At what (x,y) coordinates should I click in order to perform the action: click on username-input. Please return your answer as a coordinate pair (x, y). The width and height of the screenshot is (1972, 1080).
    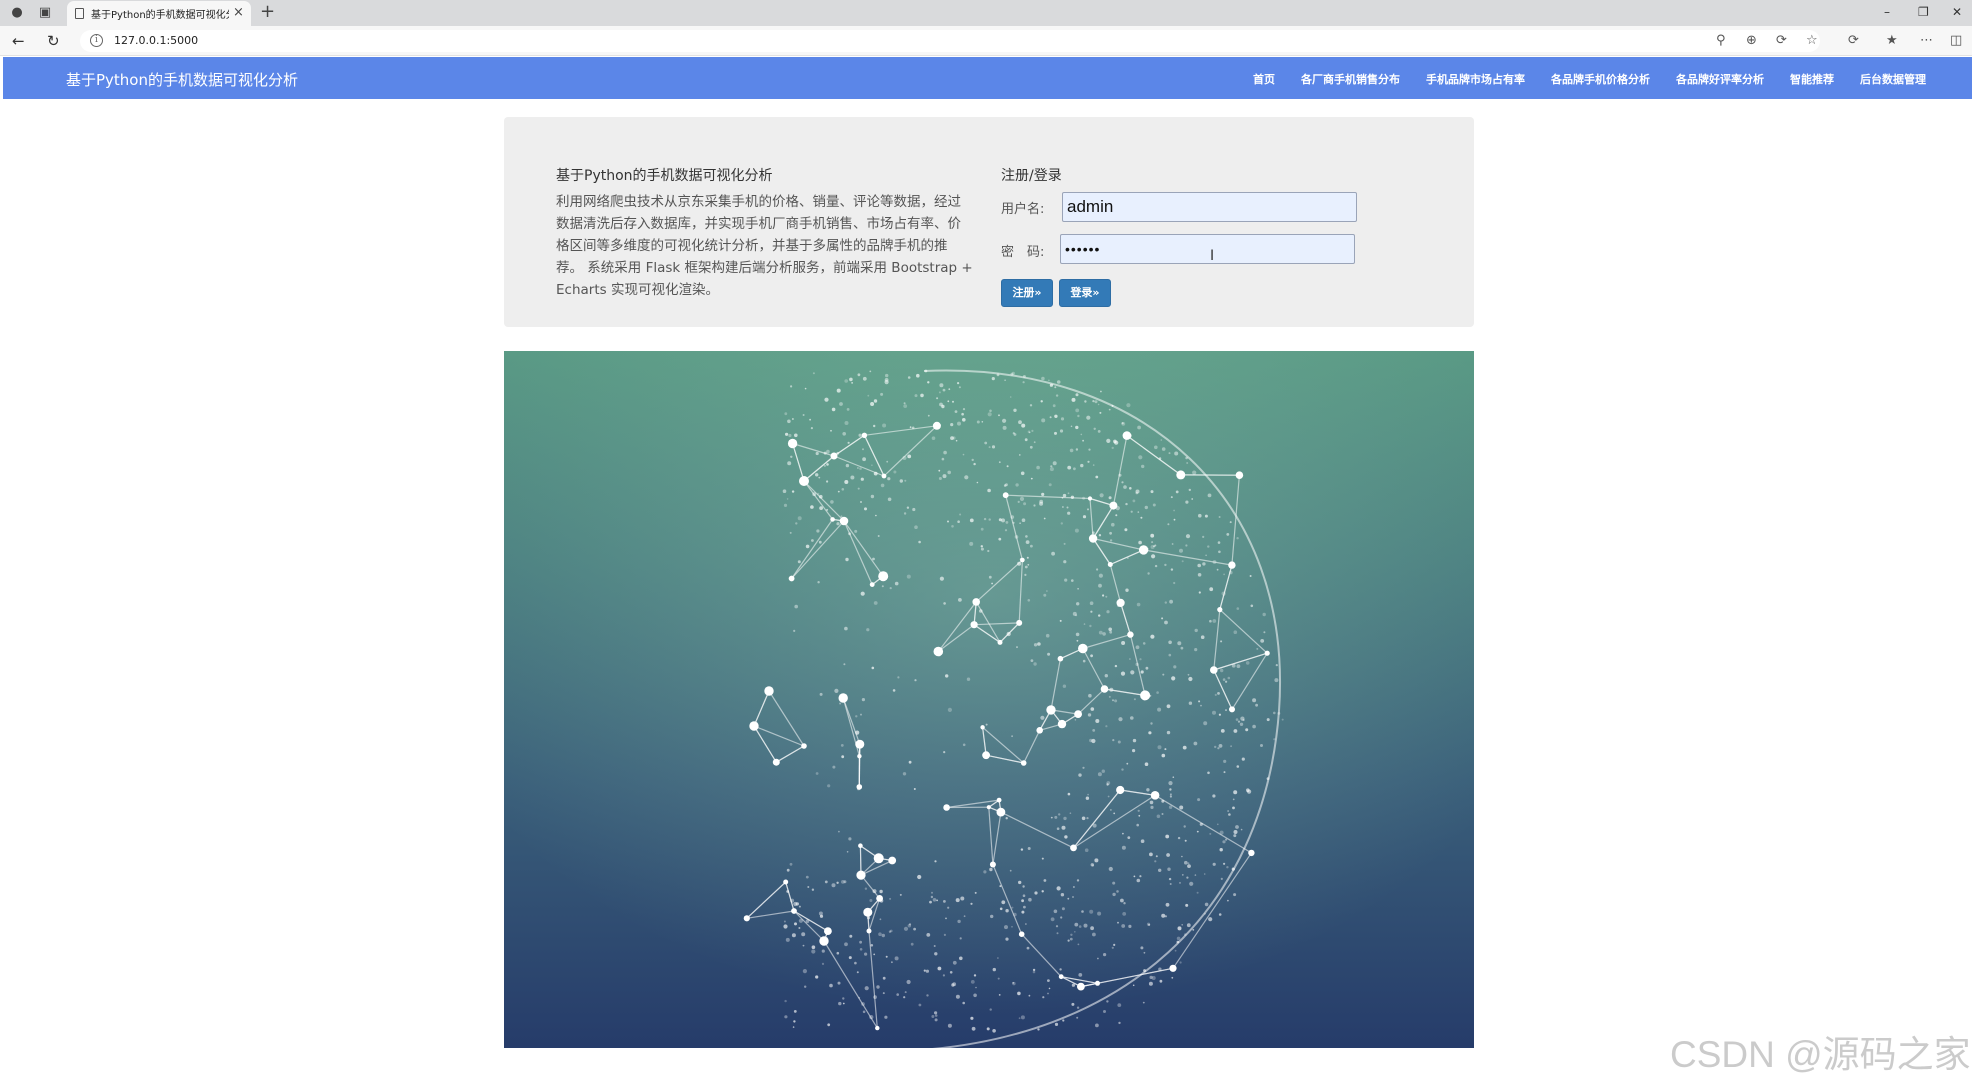
    Looking at the image, I should click on (1209, 207).